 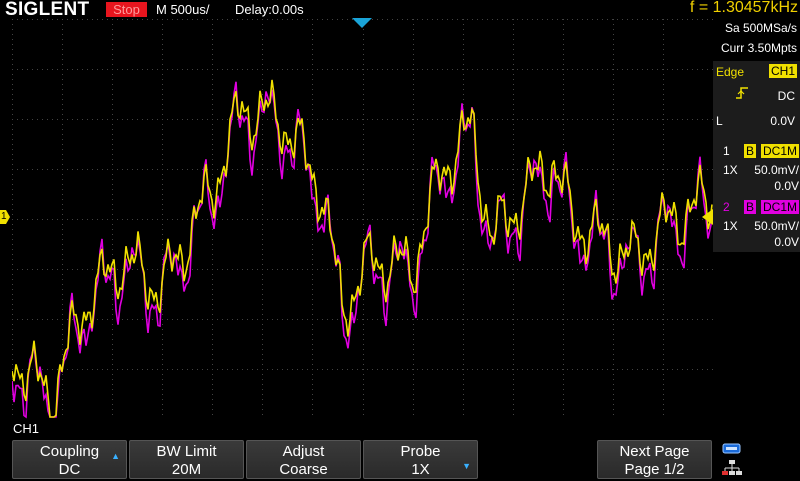 I want to click on ch1-number: 1, so click(x=726, y=151).